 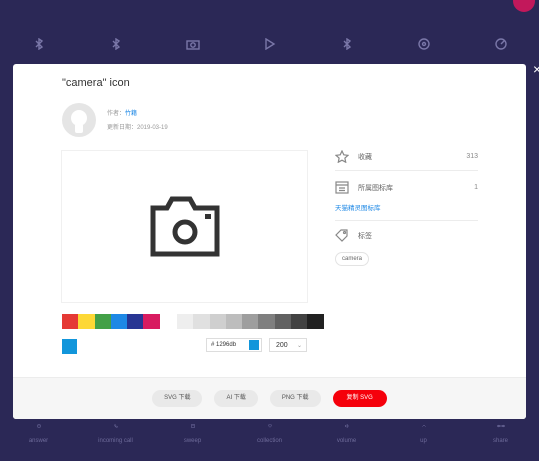 I want to click on play-icon, so click(x=270, y=44).